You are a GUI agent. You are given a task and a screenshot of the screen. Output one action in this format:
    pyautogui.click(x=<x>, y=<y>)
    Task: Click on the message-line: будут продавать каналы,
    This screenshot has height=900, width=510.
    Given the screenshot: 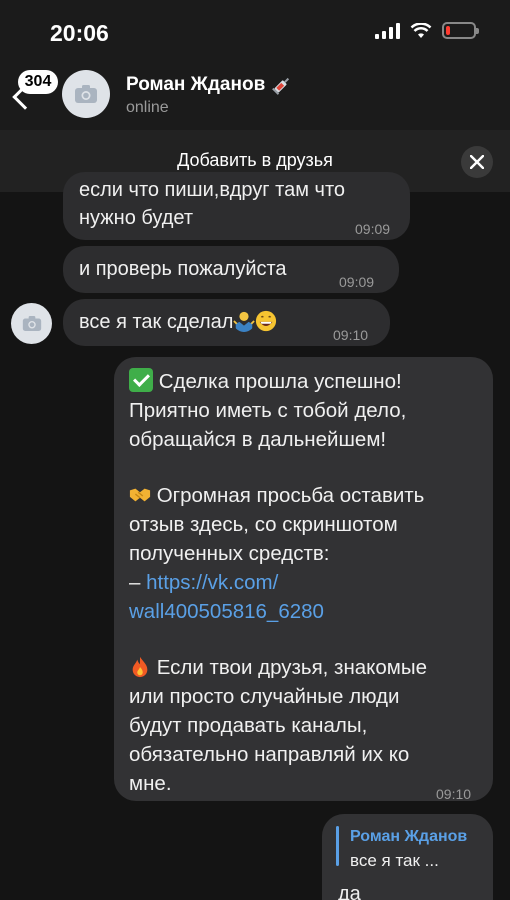 What is the action you would take?
    pyautogui.click(x=248, y=725)
    